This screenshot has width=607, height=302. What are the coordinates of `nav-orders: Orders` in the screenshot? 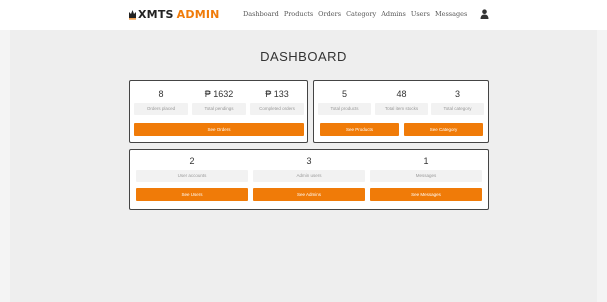 It's located at (329, 14).